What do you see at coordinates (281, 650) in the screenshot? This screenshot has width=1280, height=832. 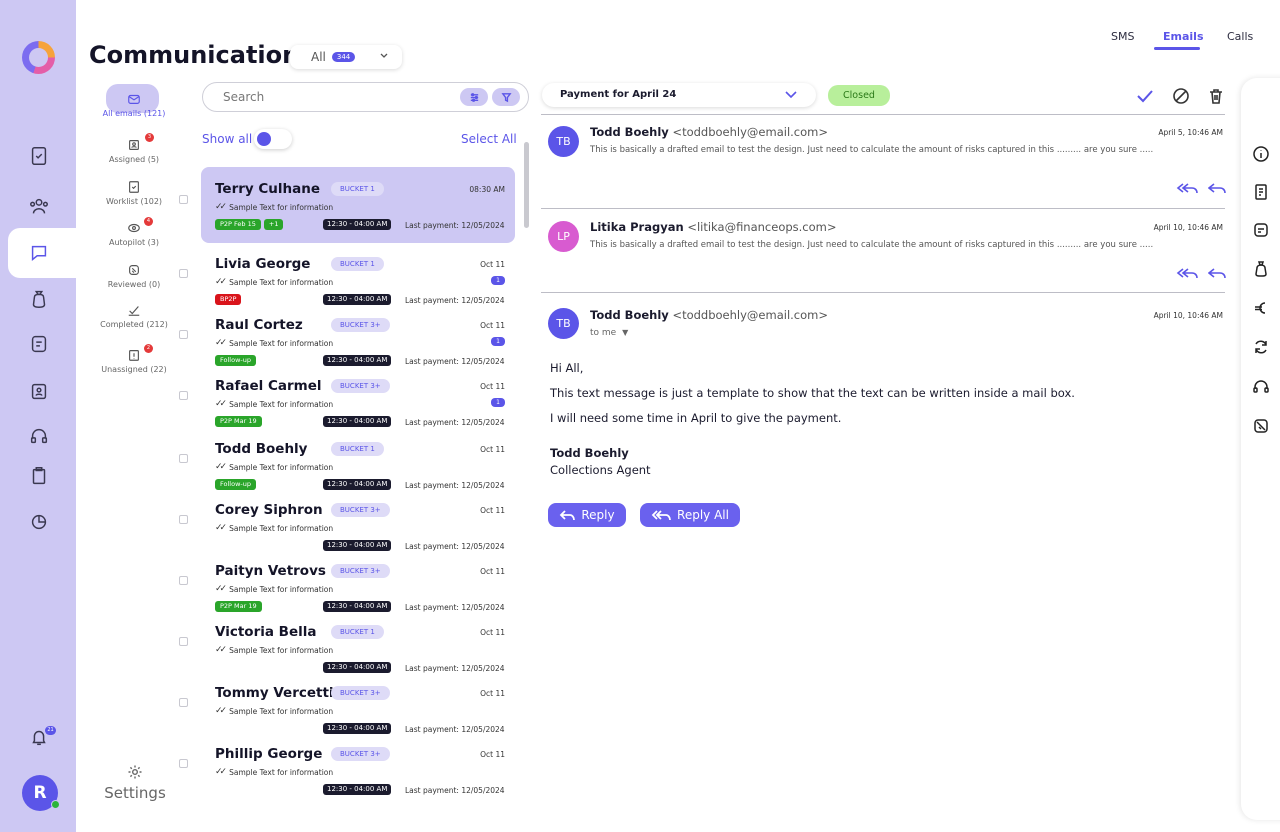 I see `subtitle-text: Sample Text for information` at bounding box center [281, 650].